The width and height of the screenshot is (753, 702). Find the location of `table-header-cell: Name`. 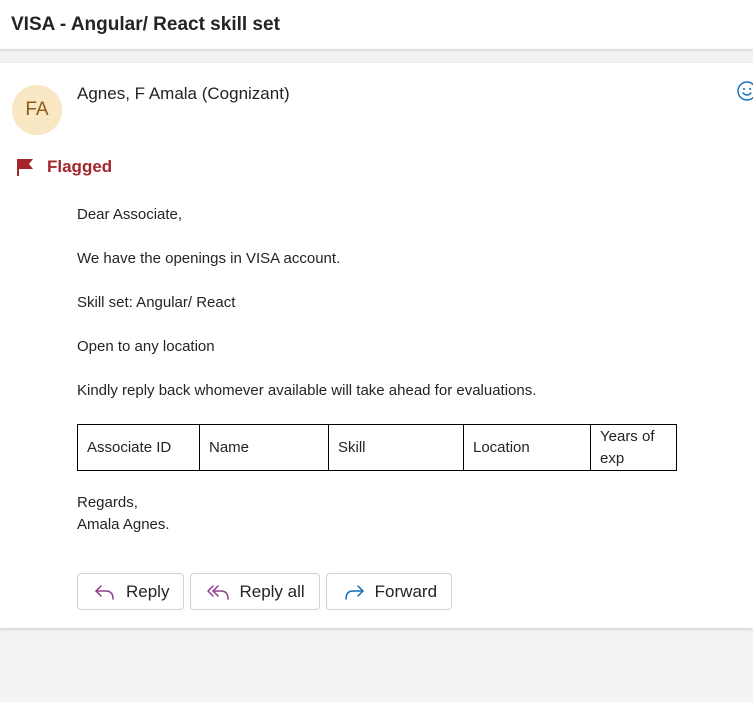

table-header-cell: Name is located at coordinates (264, 447).